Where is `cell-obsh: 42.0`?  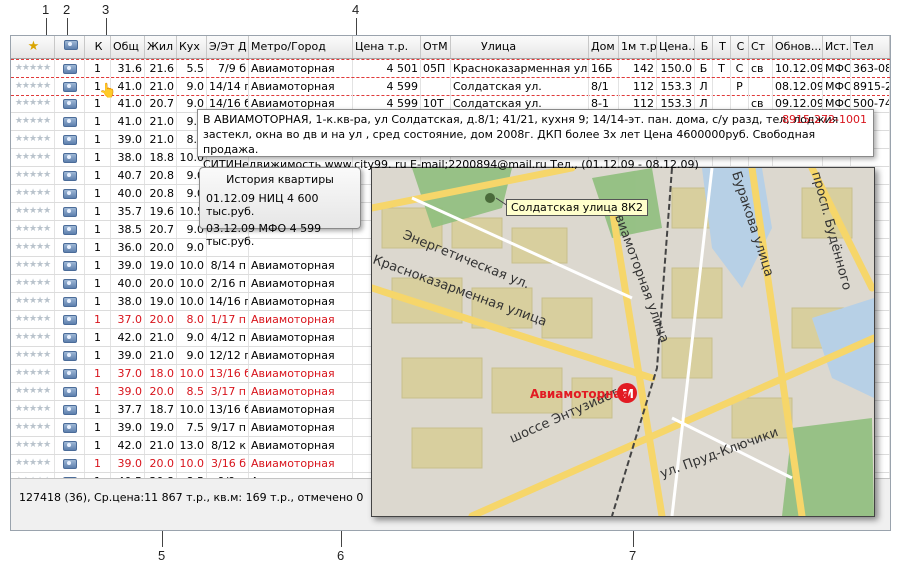 cell-obsh: 42.0 is located at coordinates (128, 337).